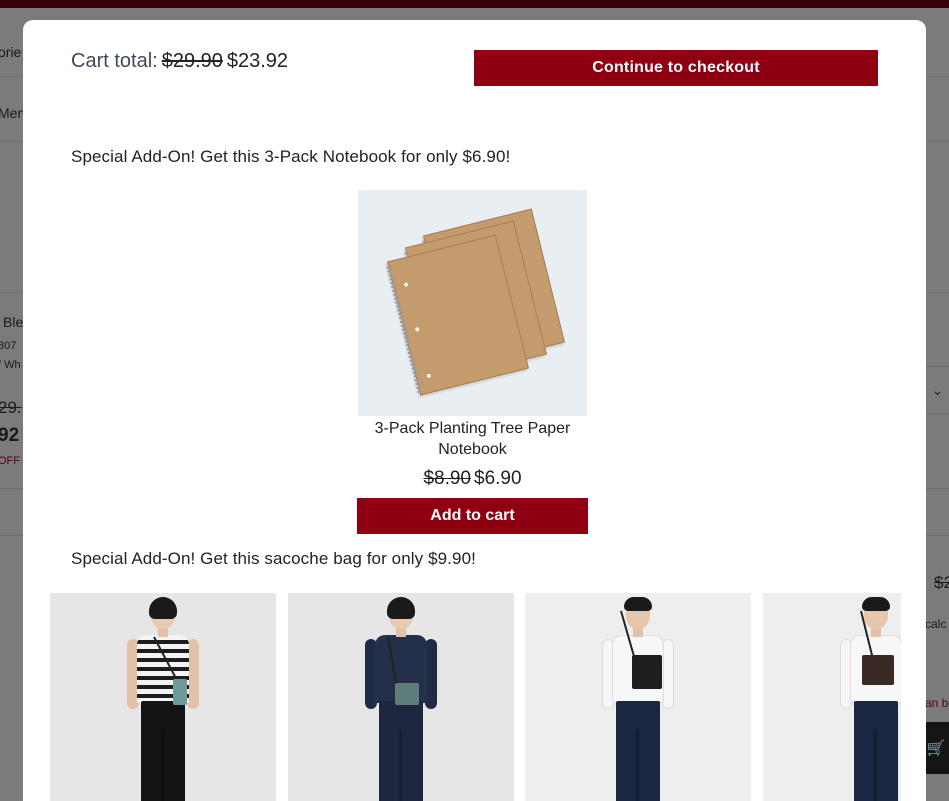  Describe the element at coordinates (676, 68) in the screenshot. I see `continue-to-checkout-button: Continue to checkout` at that location.